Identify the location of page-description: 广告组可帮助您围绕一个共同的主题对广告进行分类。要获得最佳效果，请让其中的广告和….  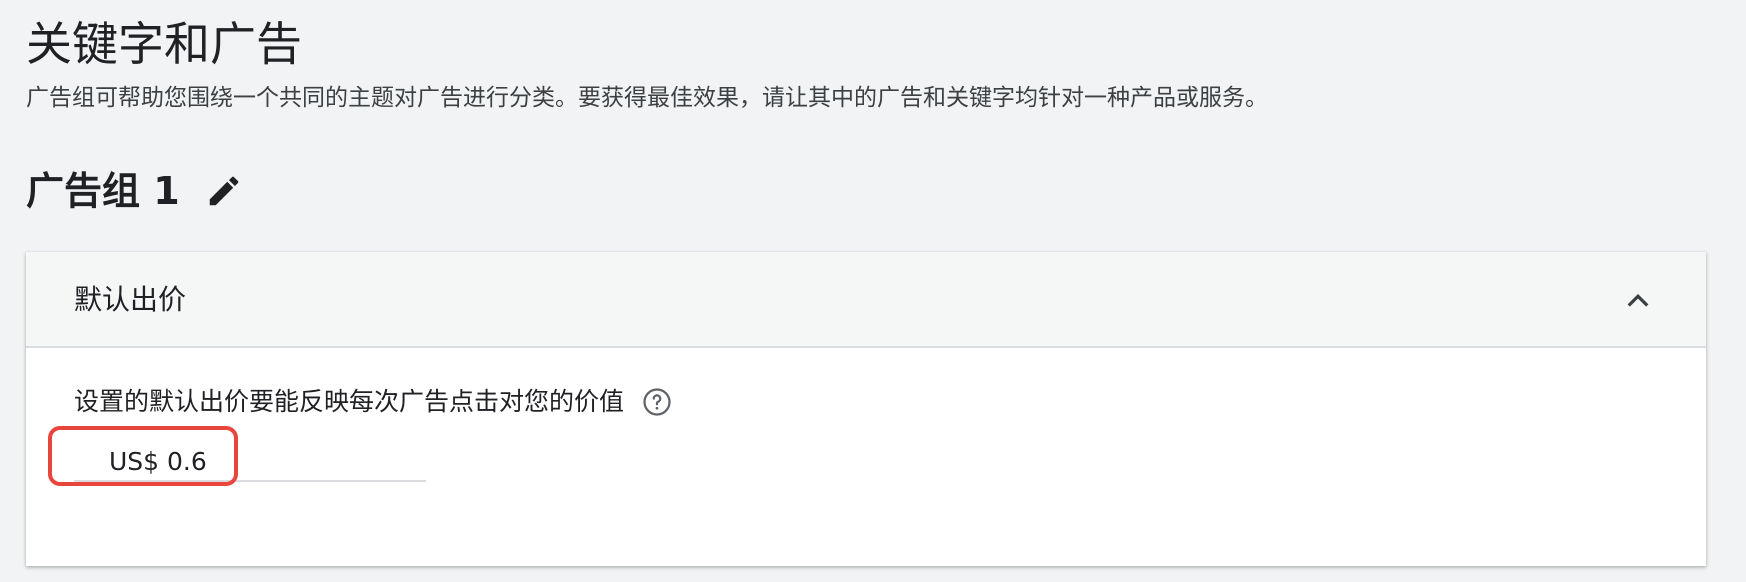
(647, 98).